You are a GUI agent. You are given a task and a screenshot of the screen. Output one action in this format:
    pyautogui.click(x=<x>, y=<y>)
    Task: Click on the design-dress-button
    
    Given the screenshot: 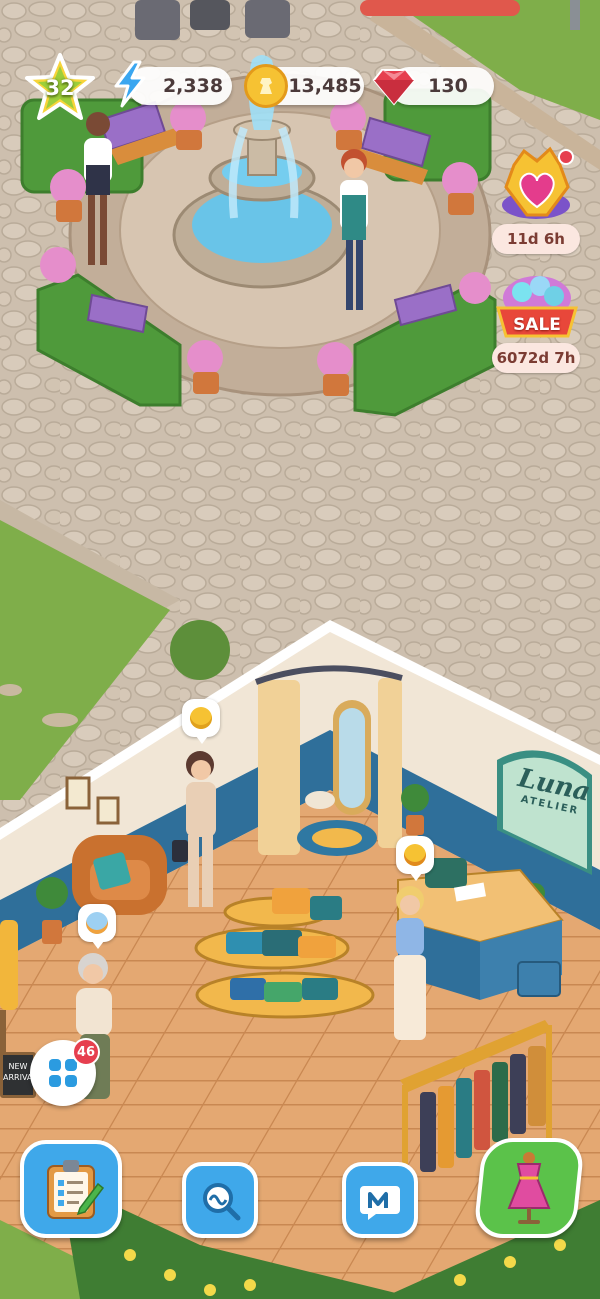 What is the action you would take?
    pyautogui.click(x=529, y=1188)
    